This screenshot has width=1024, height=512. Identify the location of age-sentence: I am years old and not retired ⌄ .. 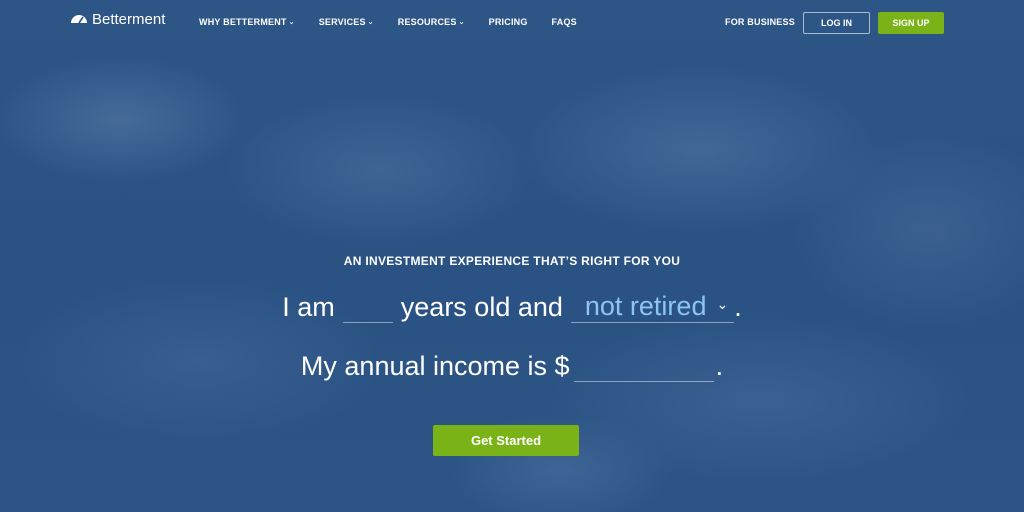
(512, 306).